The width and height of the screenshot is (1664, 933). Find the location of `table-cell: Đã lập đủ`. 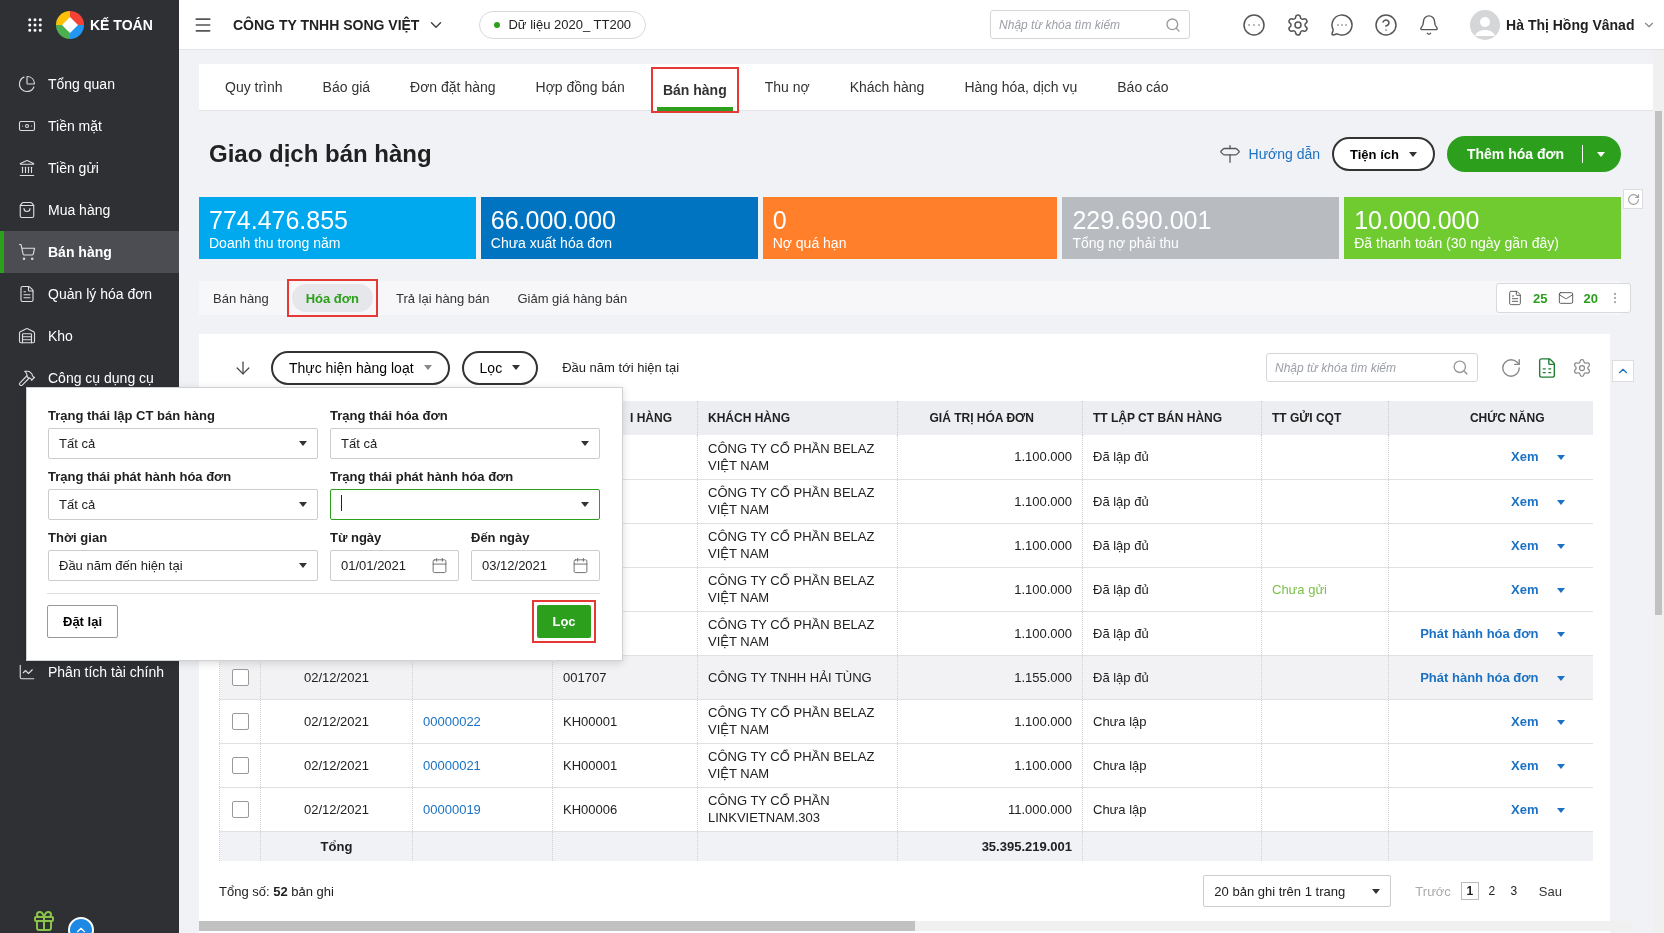

table-cell: Đã lập đủ is located at coordinates (1121, 677).